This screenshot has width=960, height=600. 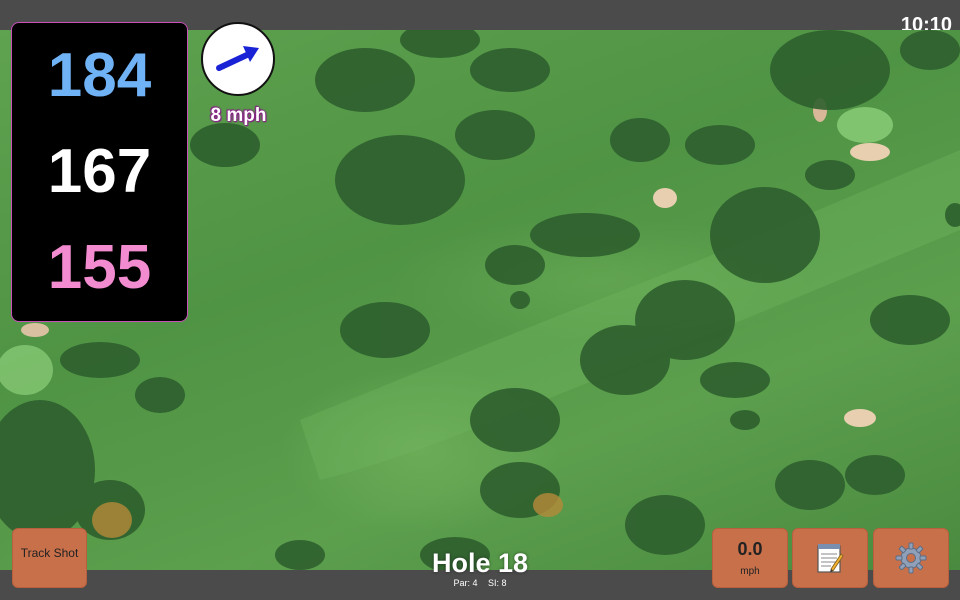 I want to click on hole-title: Hole 18, so click(x=480, y=563).